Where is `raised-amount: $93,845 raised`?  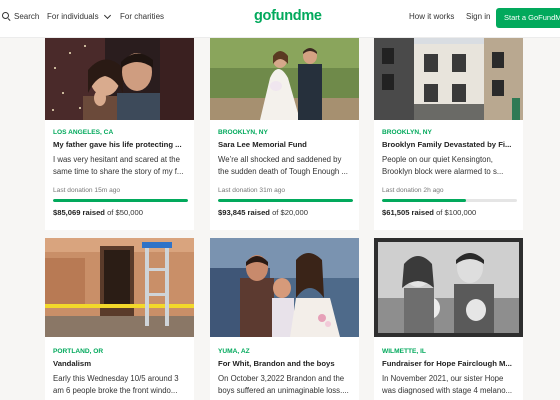 raised-amount: $93,845 raised is located at coordinates (244, 212).